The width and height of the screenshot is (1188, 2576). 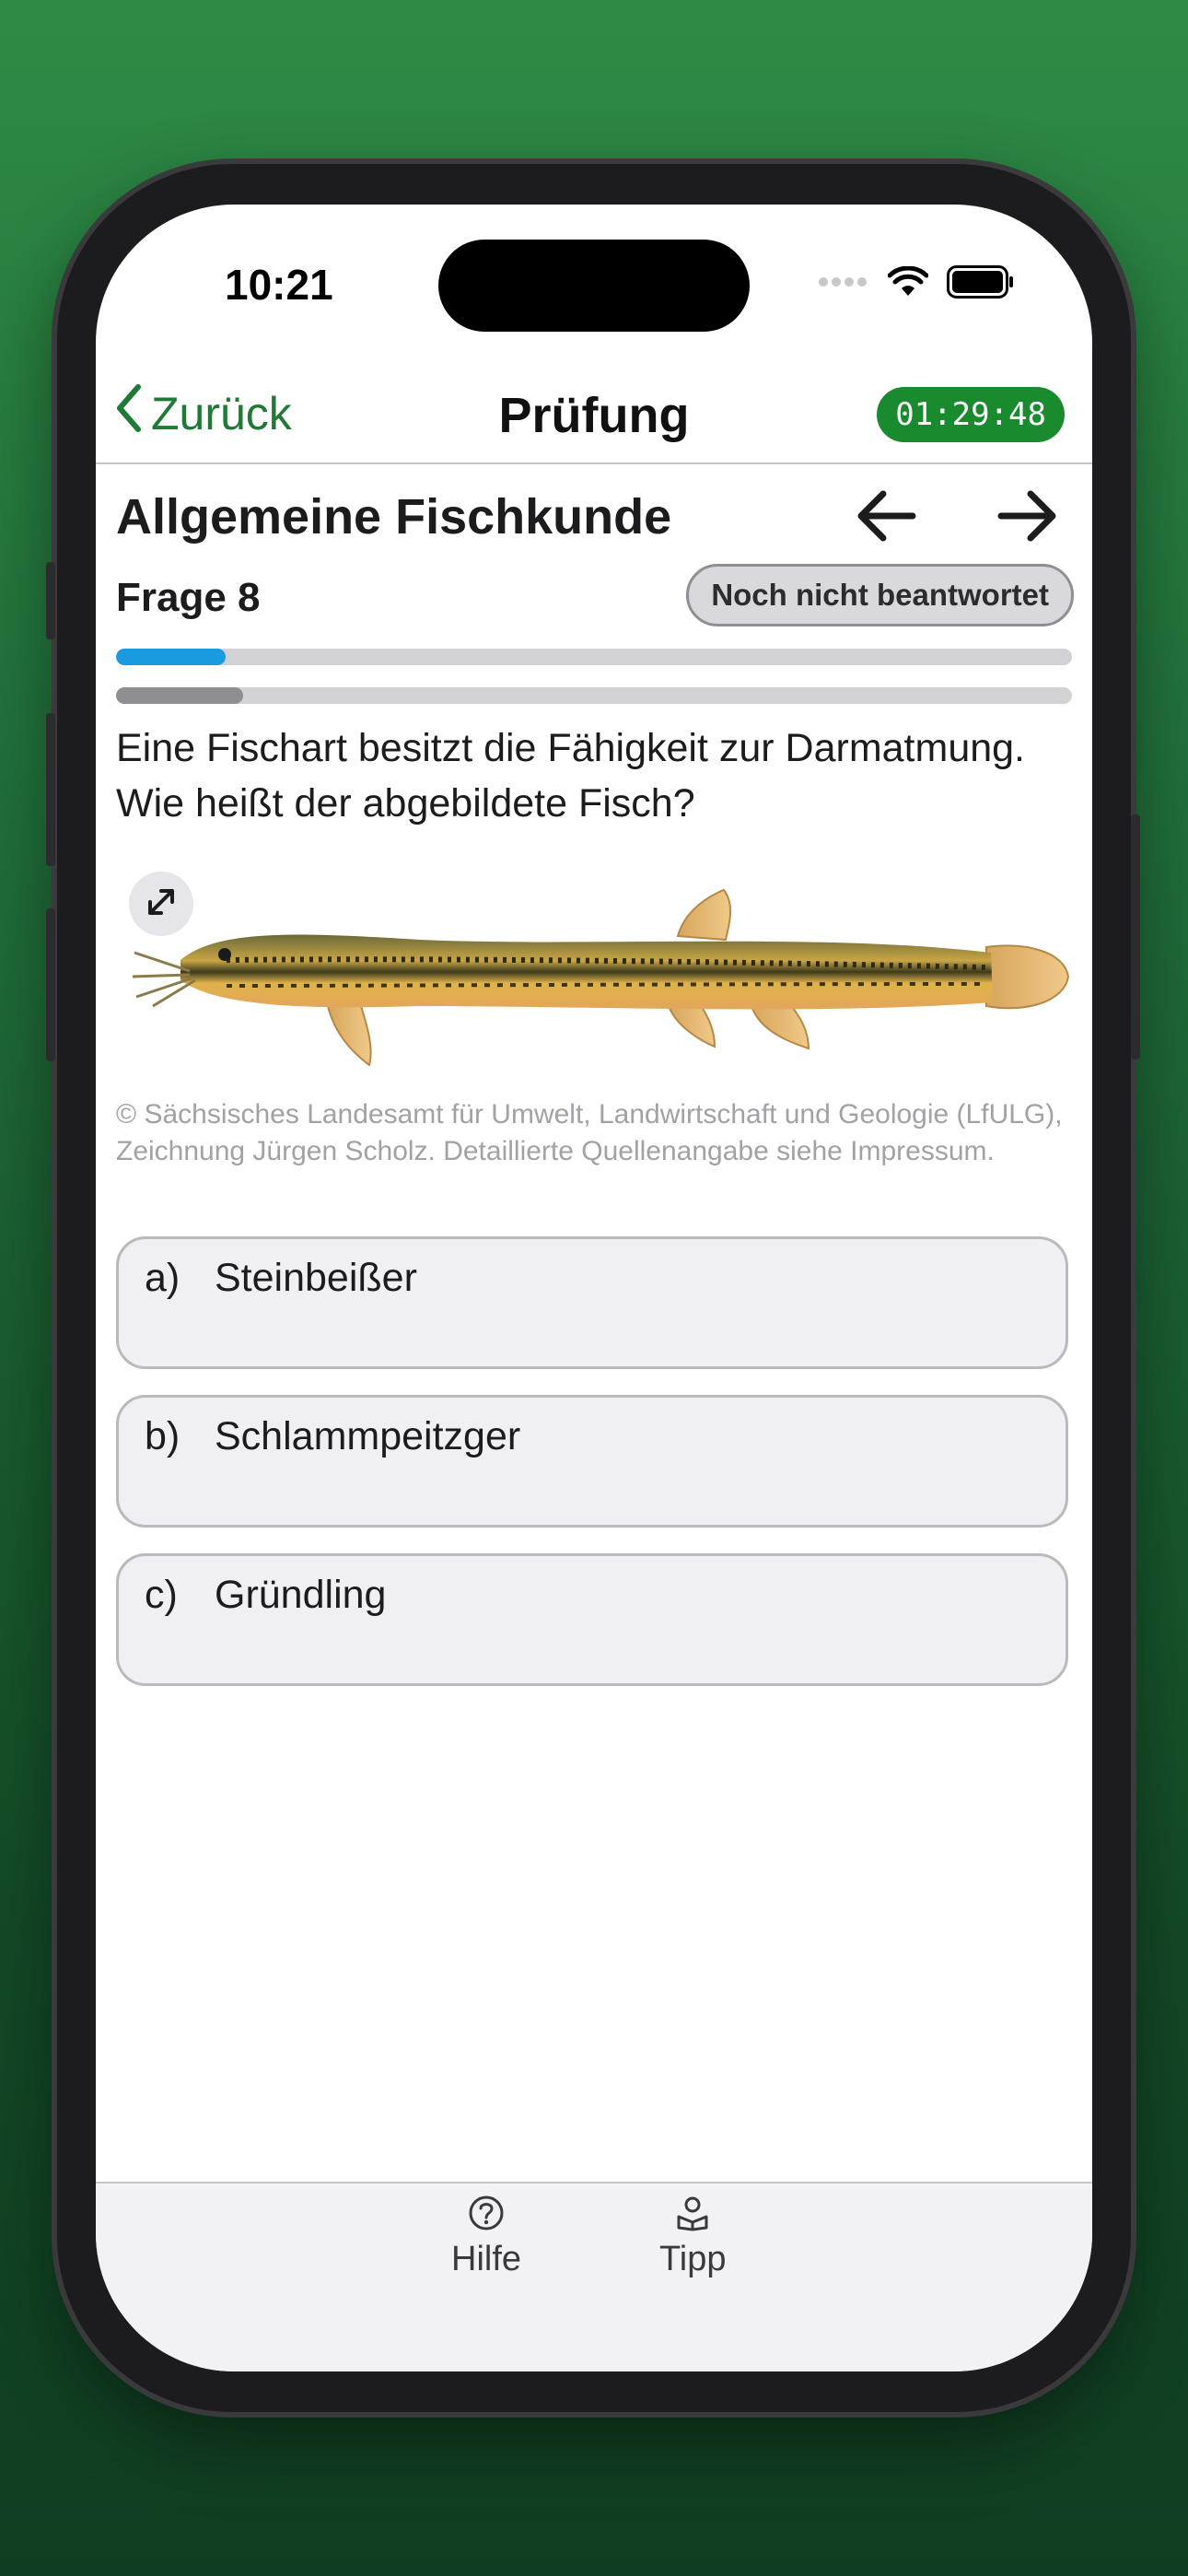 I want to click on loach-illustration, so click(x=601, y=978).